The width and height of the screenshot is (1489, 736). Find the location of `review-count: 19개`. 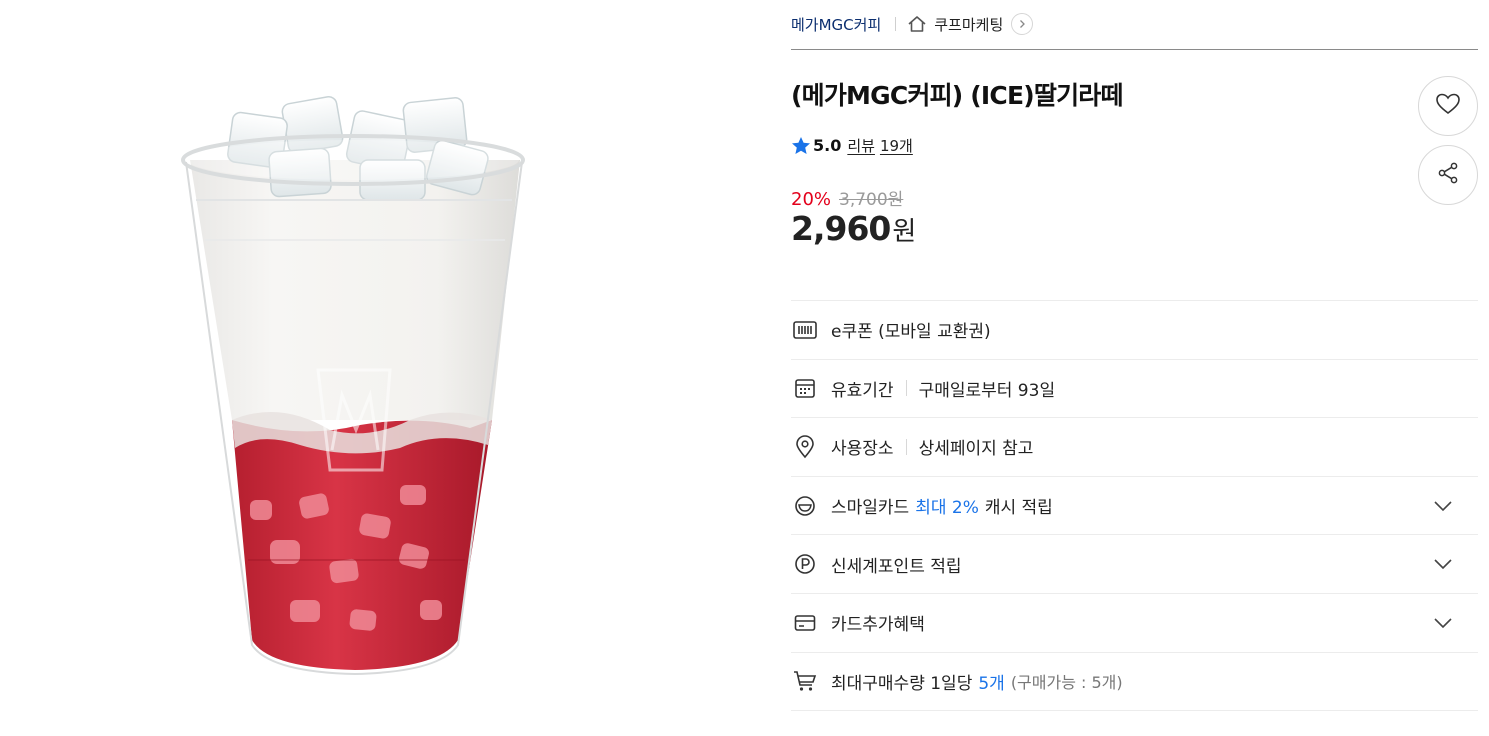

review-count: 19개 is located at coordinates (896, 145).